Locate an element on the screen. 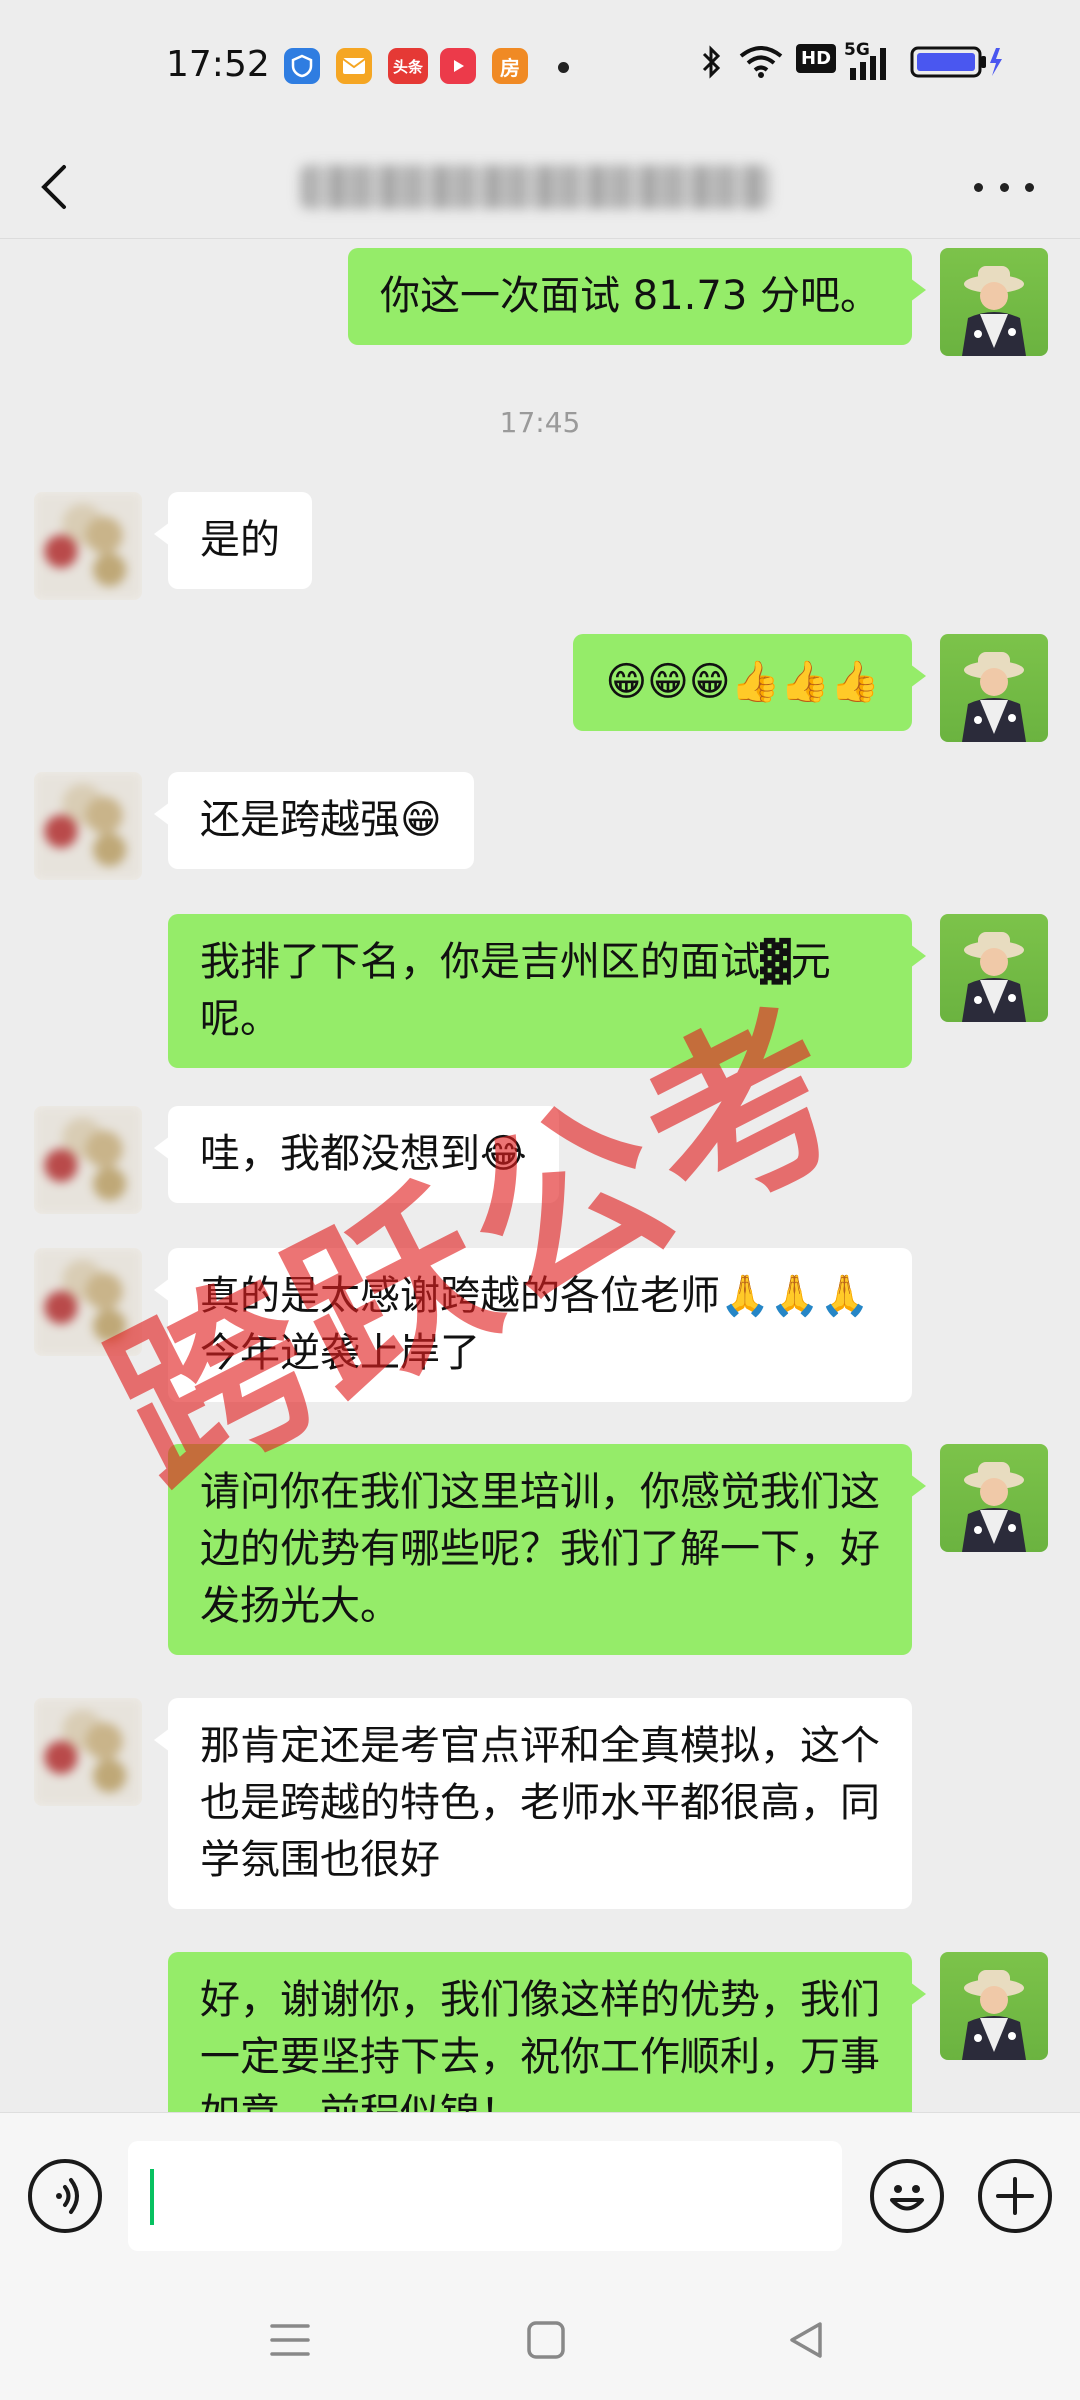  message-bubble-self: 你这一次面试 81.73 分吧。 is located at coordinates (637, 296).